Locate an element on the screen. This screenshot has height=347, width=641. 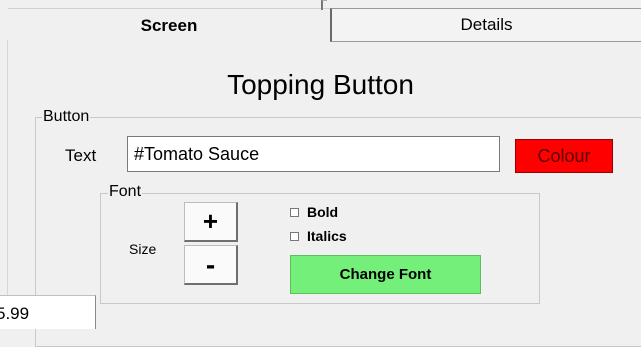
tab-details: Details is located at coordinates (485, 25).